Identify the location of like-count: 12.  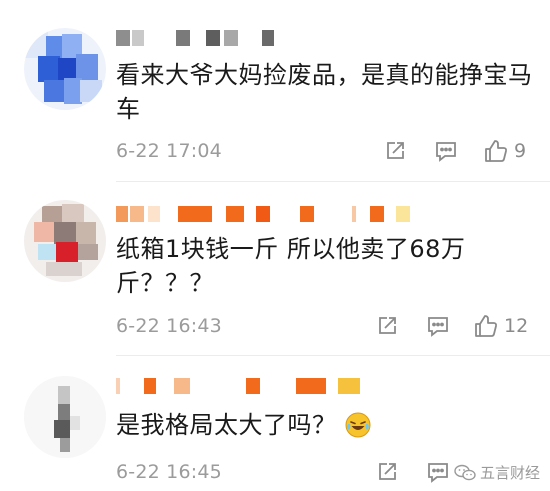
(516, 326).